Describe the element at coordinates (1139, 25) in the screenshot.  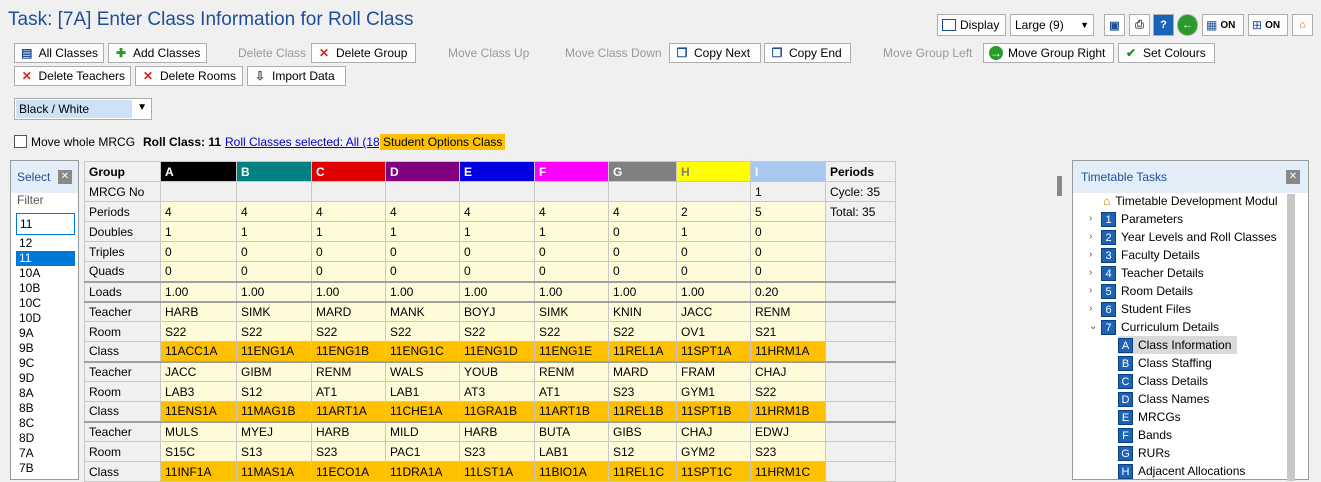
I see `print-icon: ⎙` at that location.